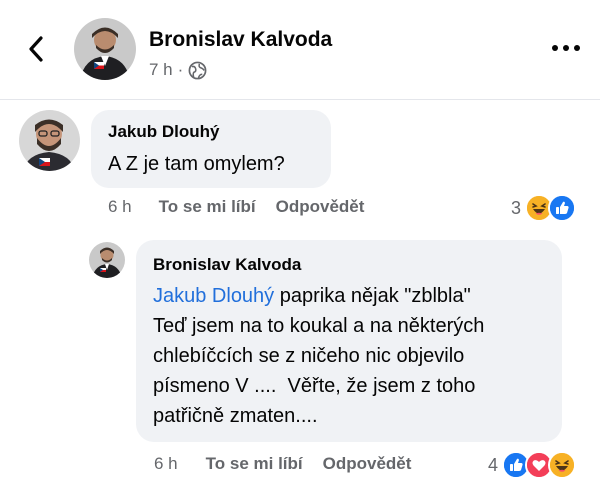 The image size is (600, 488). I want to click on comment-actions: 6 h To se mi líbí Odpovědět, so click(236, 207).